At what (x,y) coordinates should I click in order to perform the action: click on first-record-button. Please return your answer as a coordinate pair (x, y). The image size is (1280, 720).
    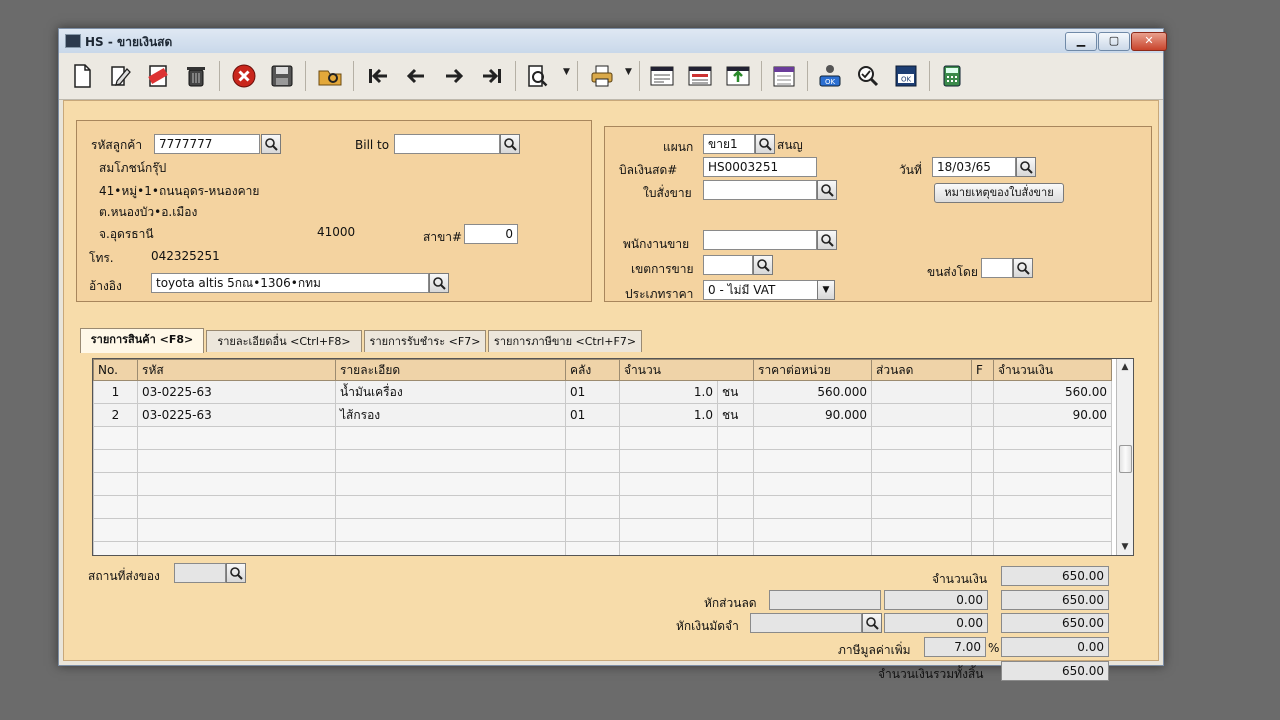
    Looking at the image, I should click on (378, 76).